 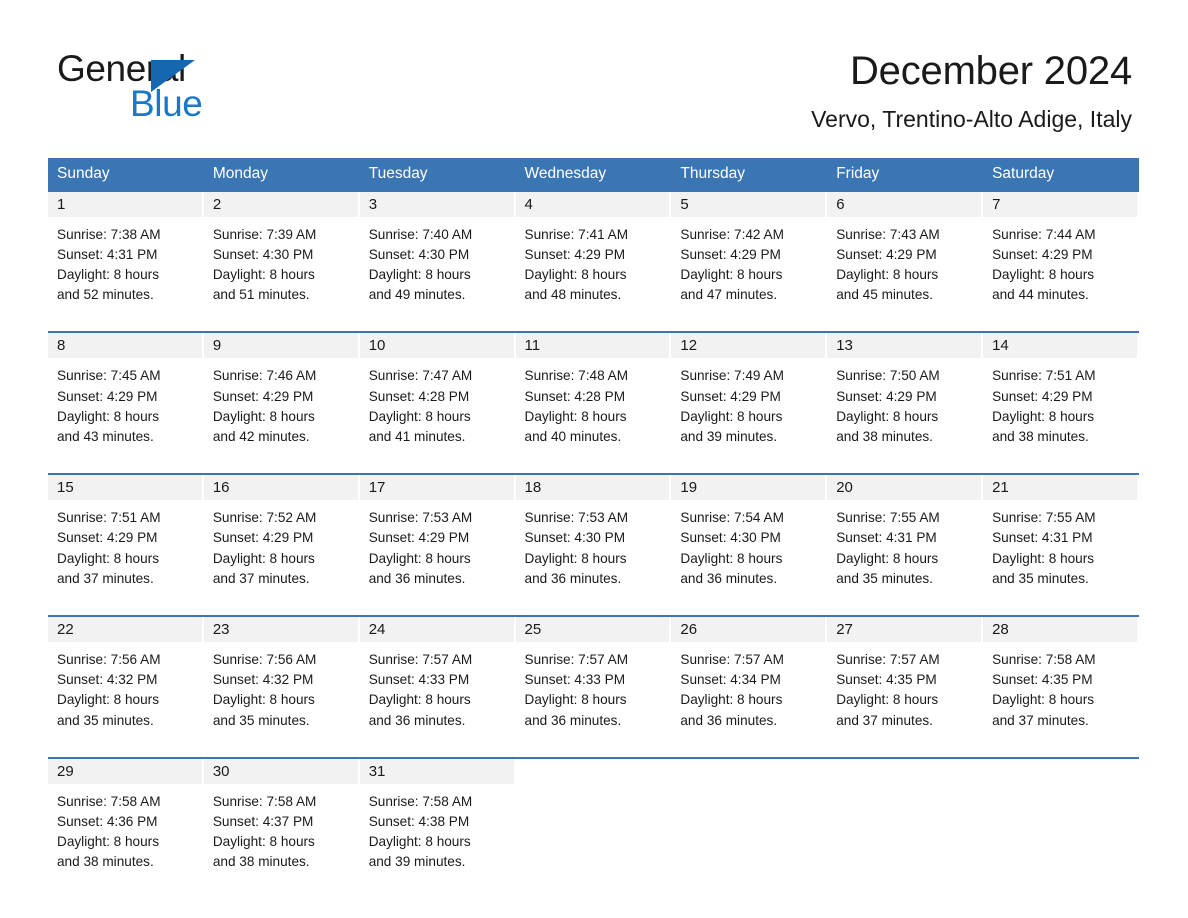 I want to click on day-number: 14, so click(x=1060, y=346).